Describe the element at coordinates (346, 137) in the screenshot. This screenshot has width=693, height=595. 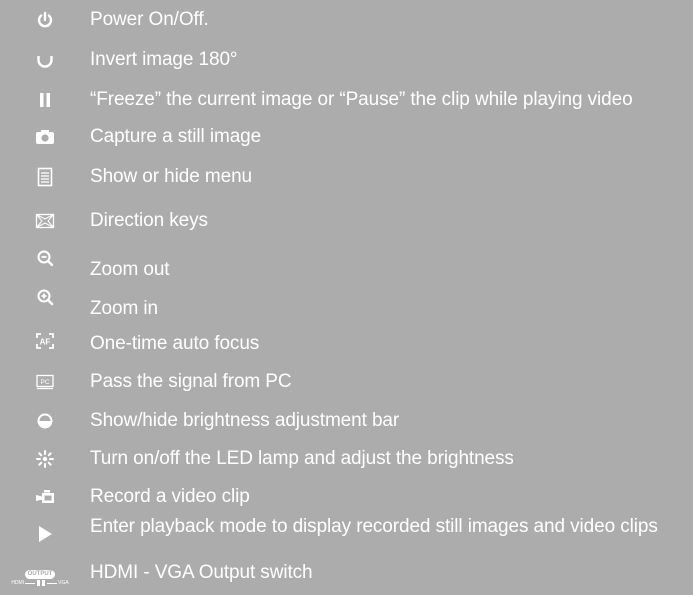
I see `legend-row-capture: Capture a still image` at that location.